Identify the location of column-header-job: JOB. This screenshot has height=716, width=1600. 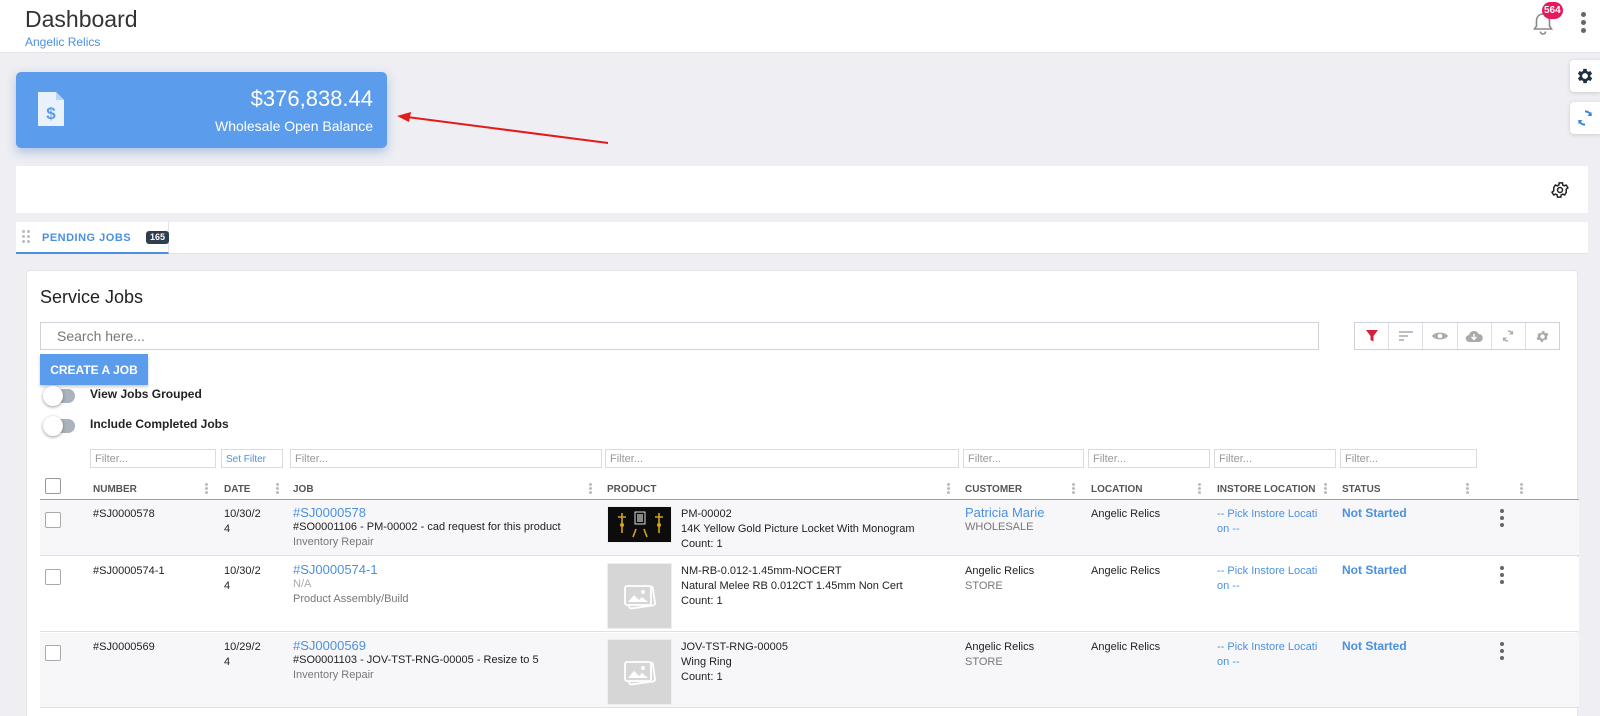
(303, 489).